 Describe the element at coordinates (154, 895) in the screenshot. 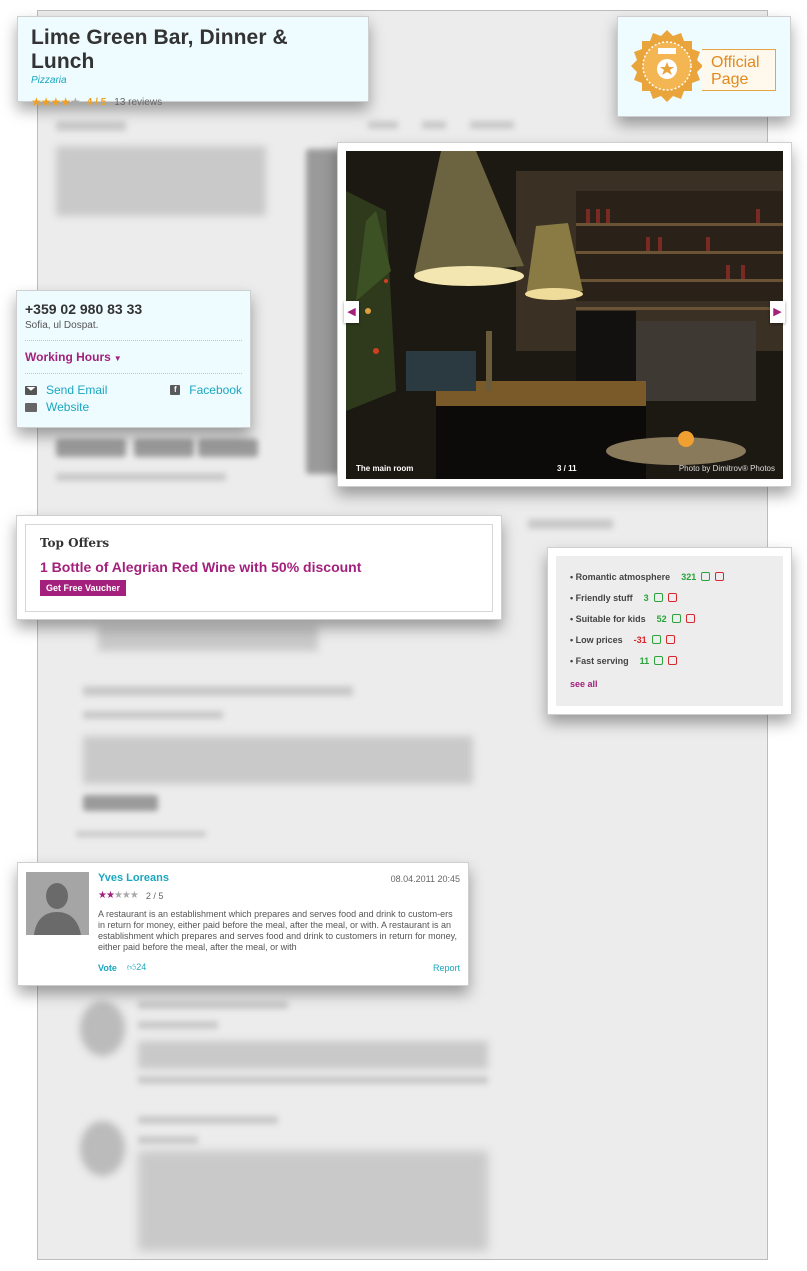

I see `review-score: 2 / 5` at that location.